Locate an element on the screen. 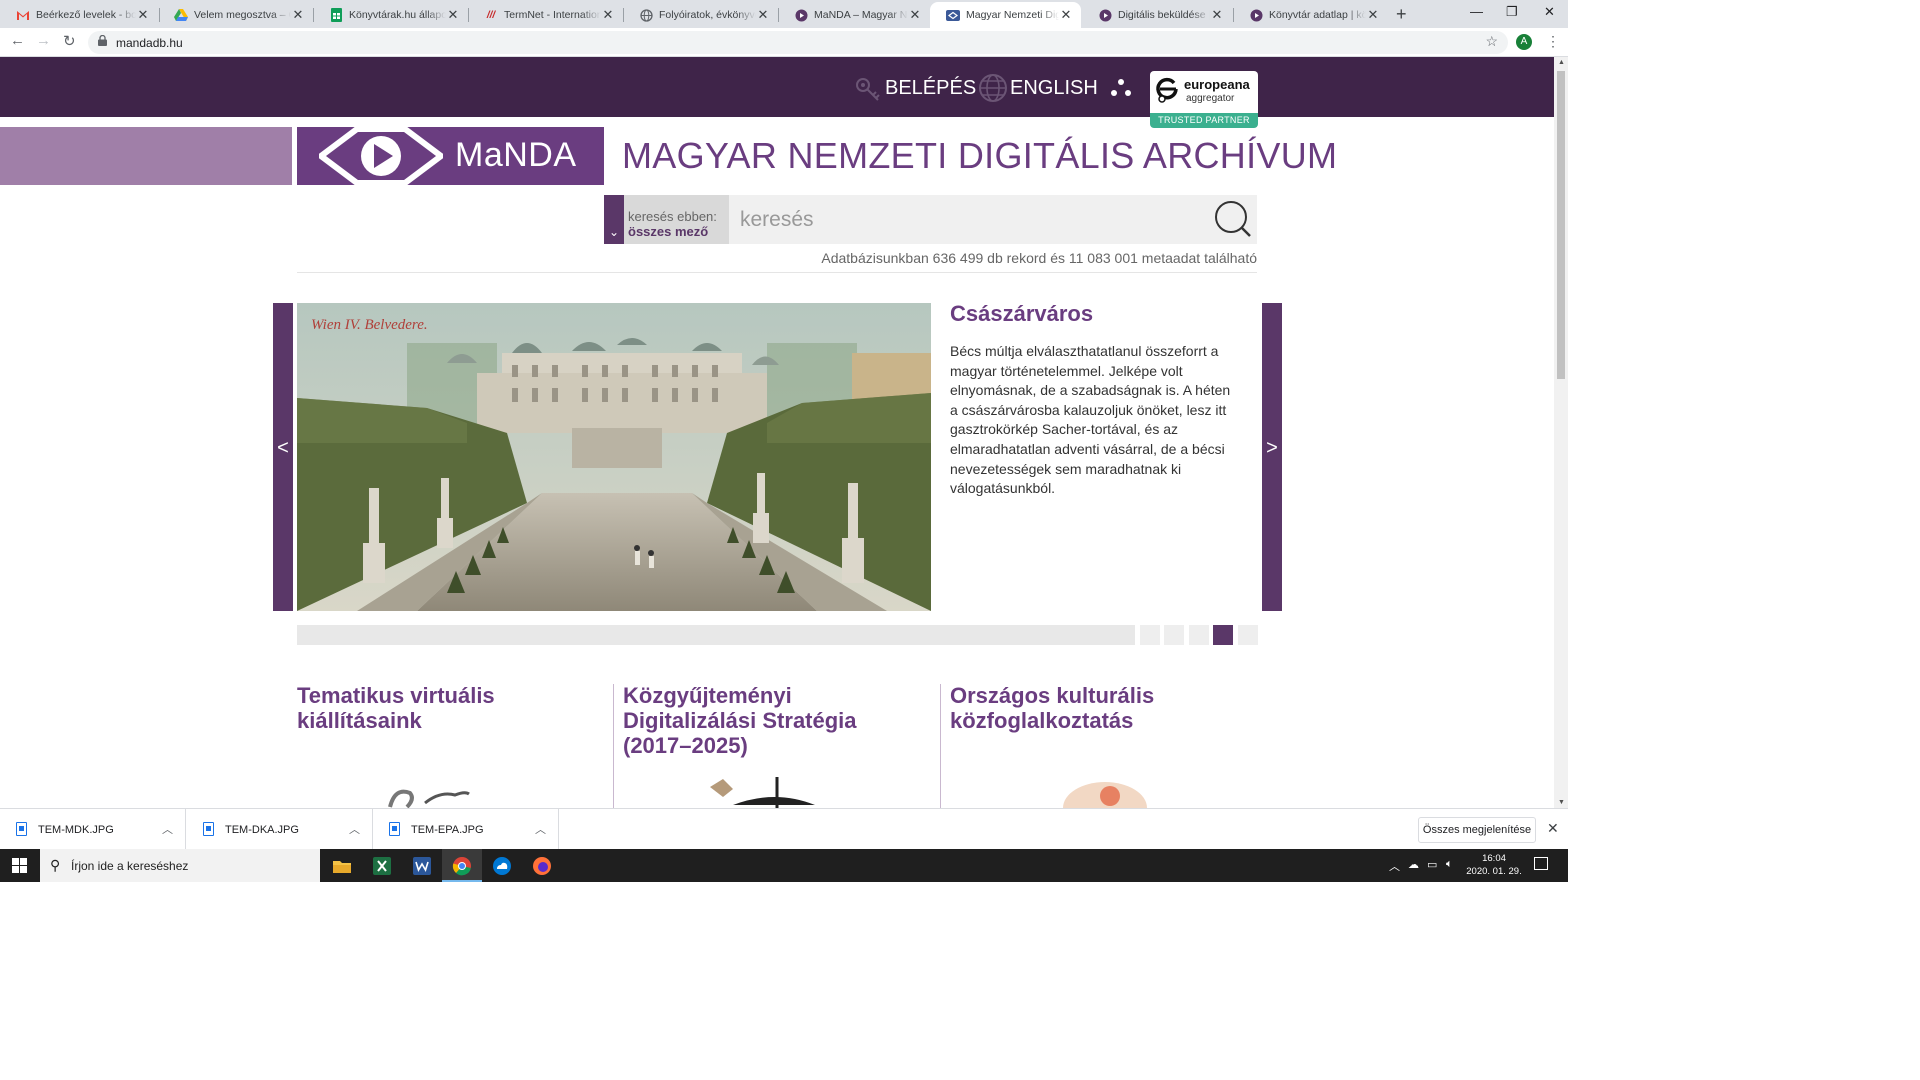  url-input: mandadb.hu ☆ is located at coordinates (798, 42).